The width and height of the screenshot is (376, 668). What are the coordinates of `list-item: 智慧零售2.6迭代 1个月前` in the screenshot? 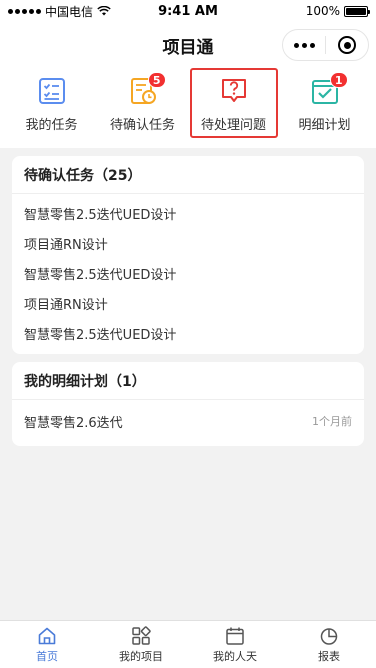 It's located at (188, 421).